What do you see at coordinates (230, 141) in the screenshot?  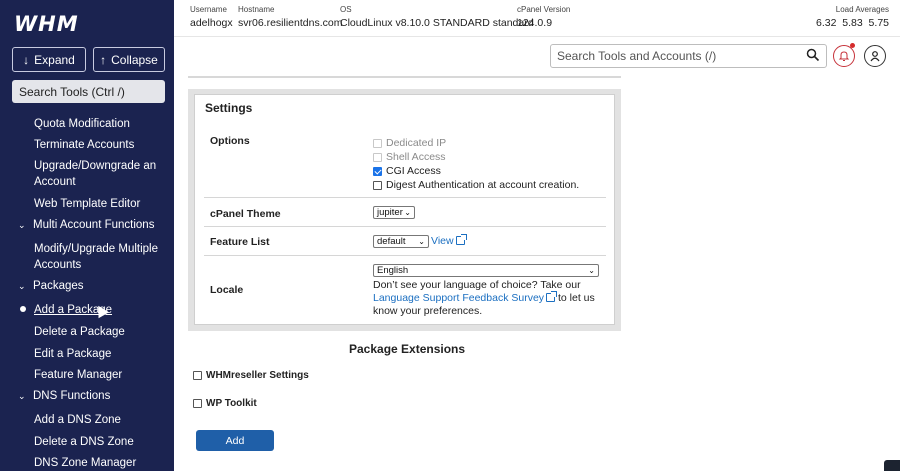 I see `options-label: Options` at bounding box center [230, 141].